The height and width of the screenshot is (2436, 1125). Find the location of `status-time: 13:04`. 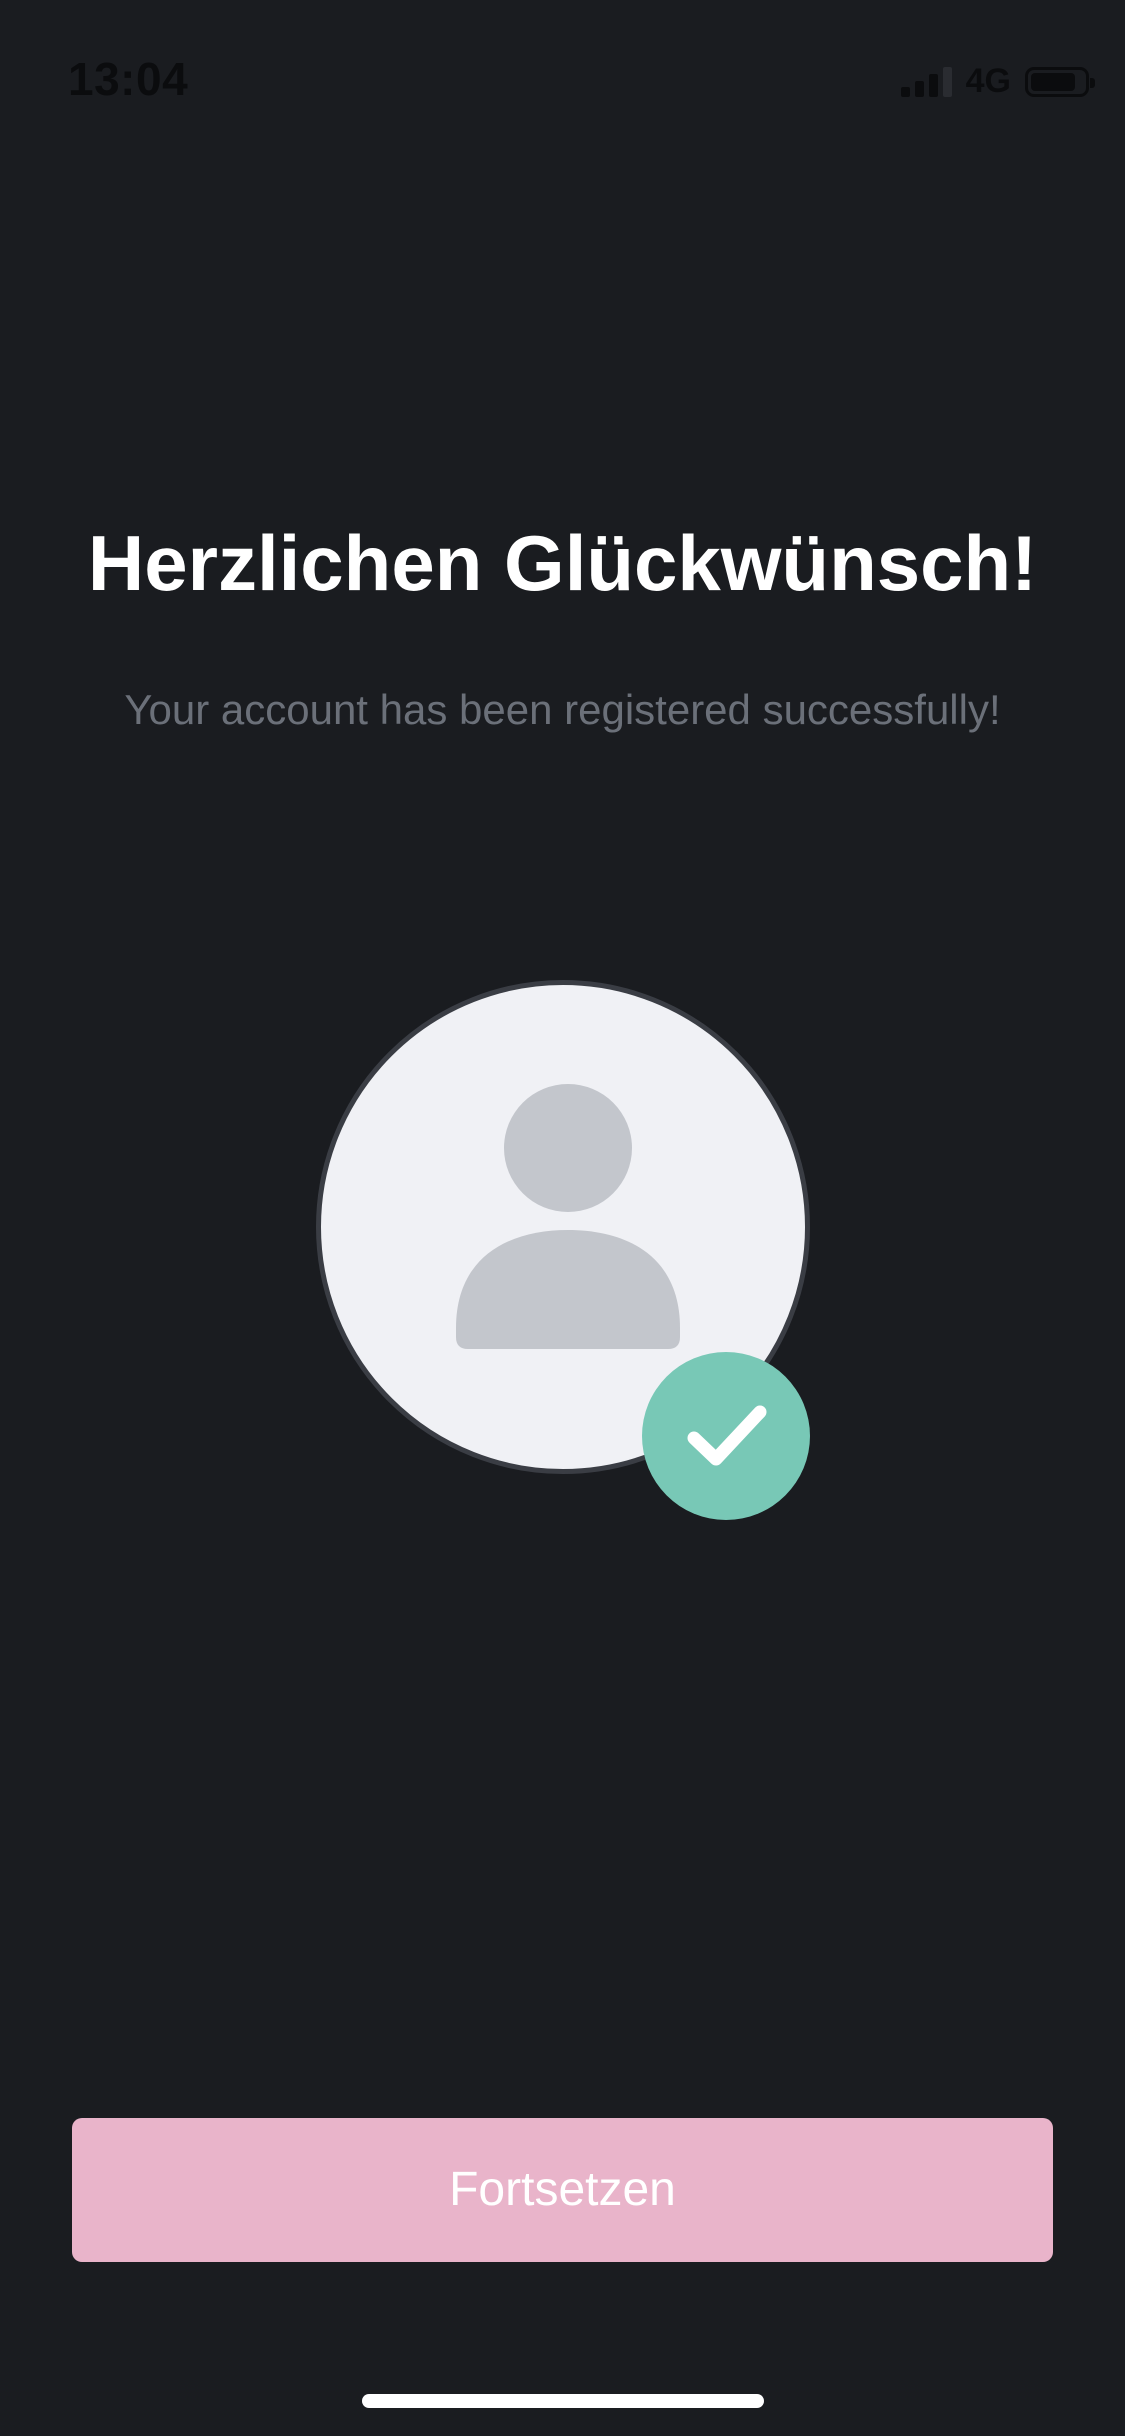

status-time: 13:04 is located at coordinates (128, 79).